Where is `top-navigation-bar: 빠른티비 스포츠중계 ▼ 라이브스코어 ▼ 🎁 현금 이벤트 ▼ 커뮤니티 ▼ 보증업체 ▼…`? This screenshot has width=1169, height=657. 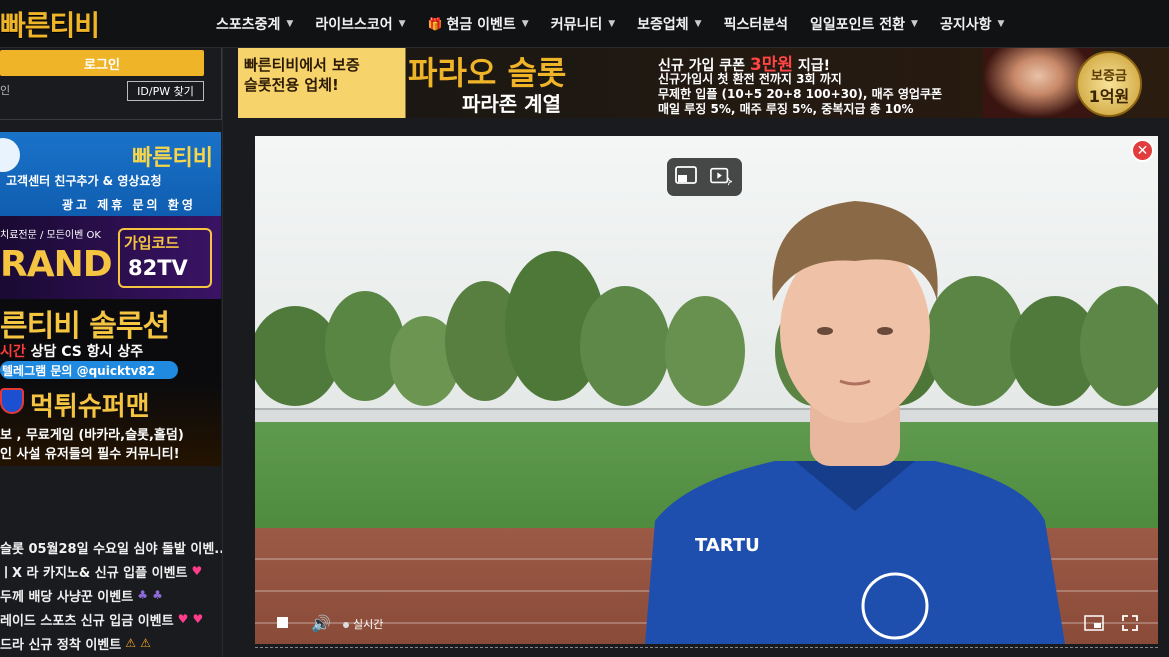
top-navigation-bar: 빠른티비 스포츠중계 ▼ 라이브스코어 ▼ 🎁 현금 이벤트 ▼ 커뮤니티 ▼ 보증업체 ▼… is located at coordinates (584, 24).